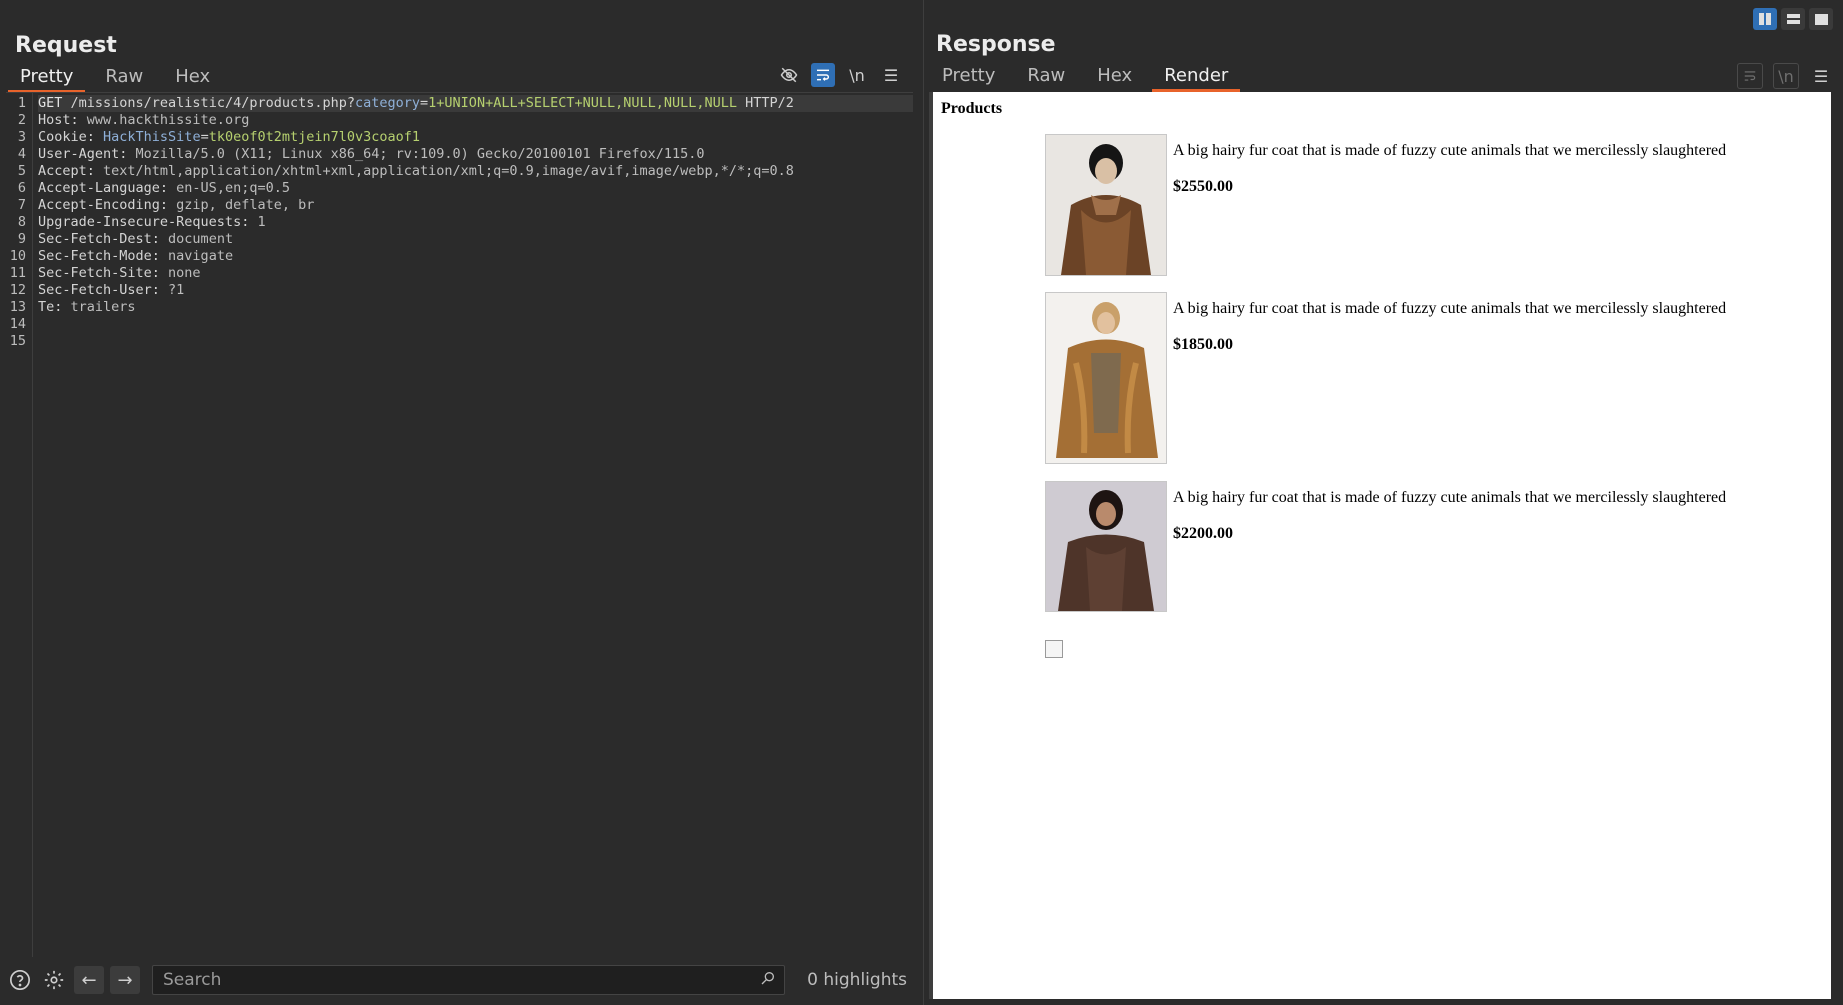 This screenshot has height=1005, width=1843. Describe the element at coordinates (21, 171) in the screenshot. I see `line-number: 5` at that location.